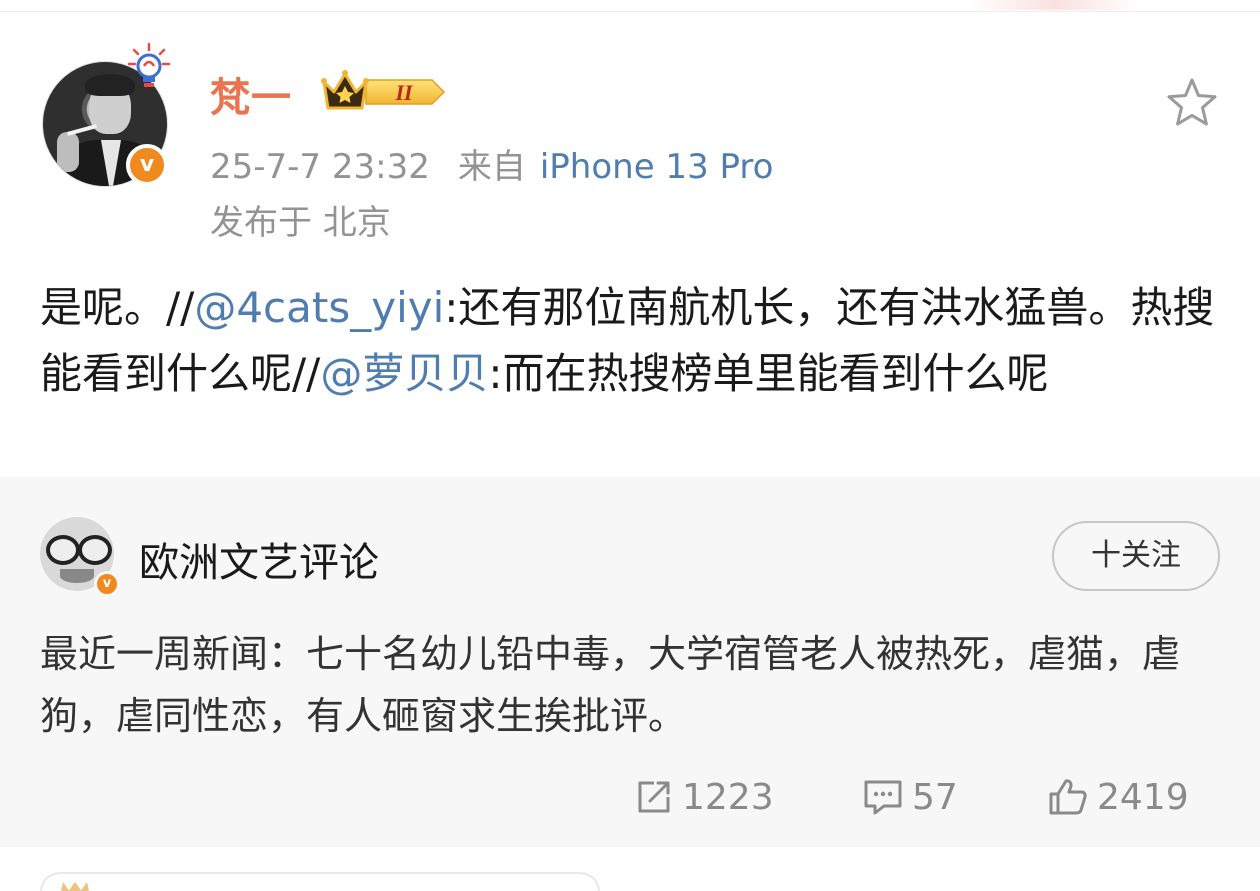 The image size is (1260, 891). What do you see at coordinates (1192, 103) in the screenshot?
I see `star-icon` at bounding box center [1192, 103].